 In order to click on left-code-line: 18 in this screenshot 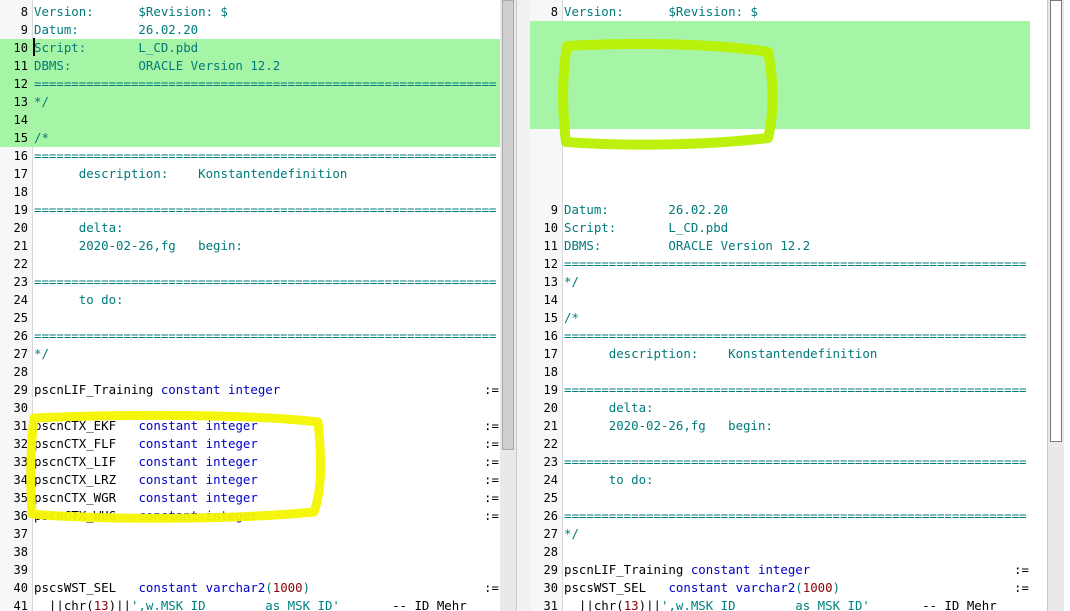, I will do `click(250, 192)`.